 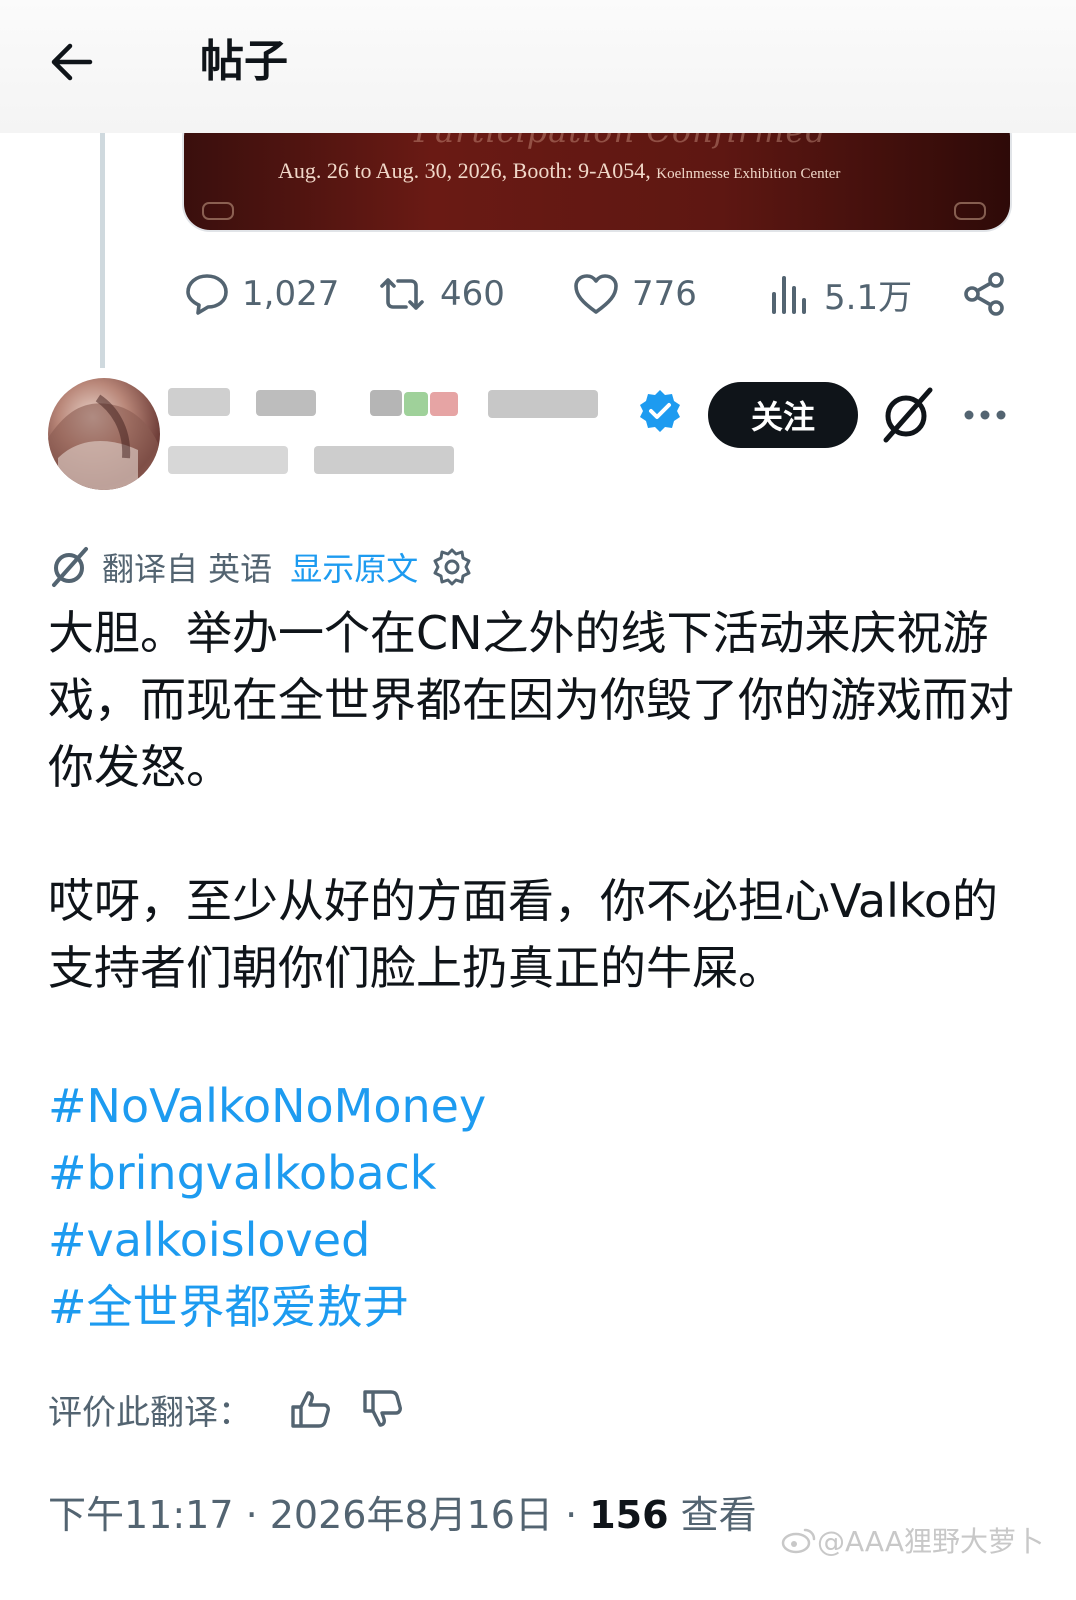 What do you see at coordinates (402, 294) in the screenshot?
I see `repost-icon` at bounding box center [402, 294].